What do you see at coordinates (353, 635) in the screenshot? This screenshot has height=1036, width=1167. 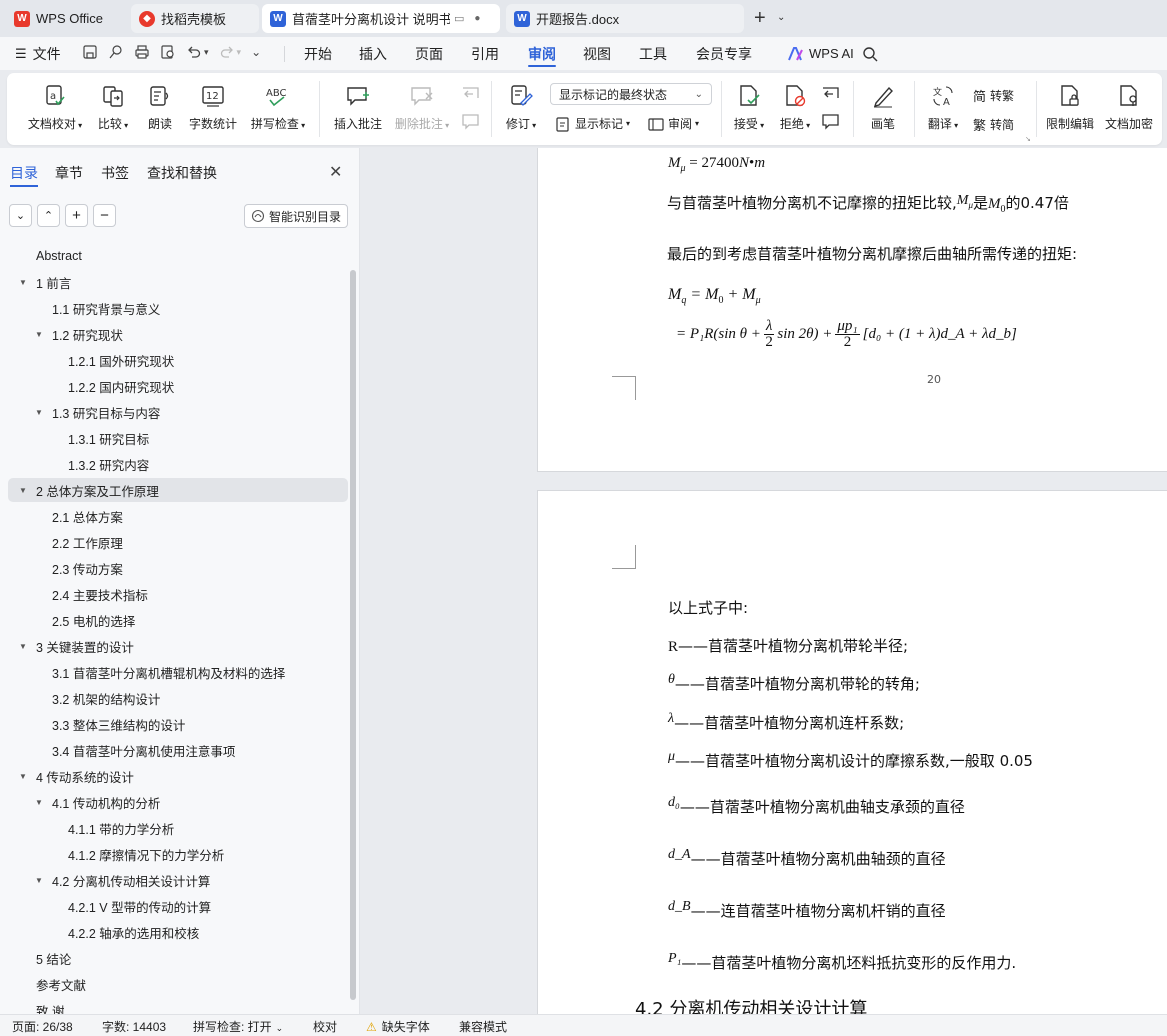 I see `toc-scrollbar` at bounding box center [353, 635].